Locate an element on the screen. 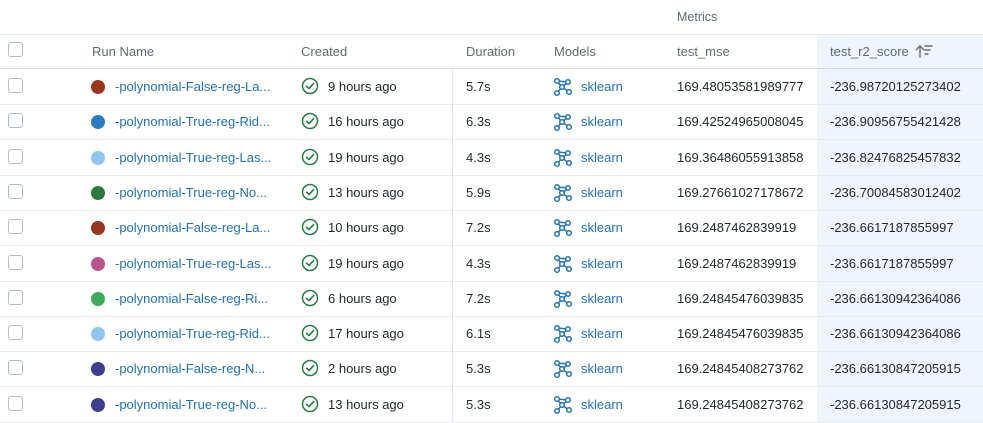  metrics-group-label: Metrics is located at coordinates (697, 17).